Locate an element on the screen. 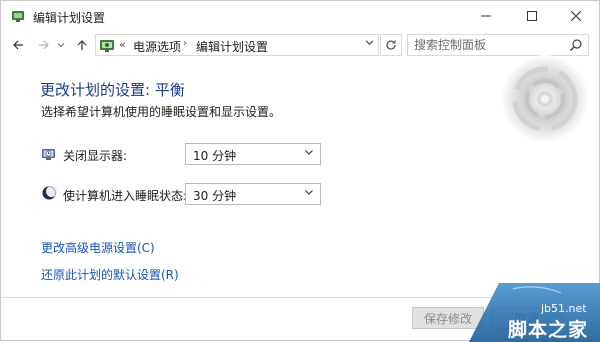 The width and height of the screenshot is (600, 342). power-plan-decoration is located at coordinates (545, 99).